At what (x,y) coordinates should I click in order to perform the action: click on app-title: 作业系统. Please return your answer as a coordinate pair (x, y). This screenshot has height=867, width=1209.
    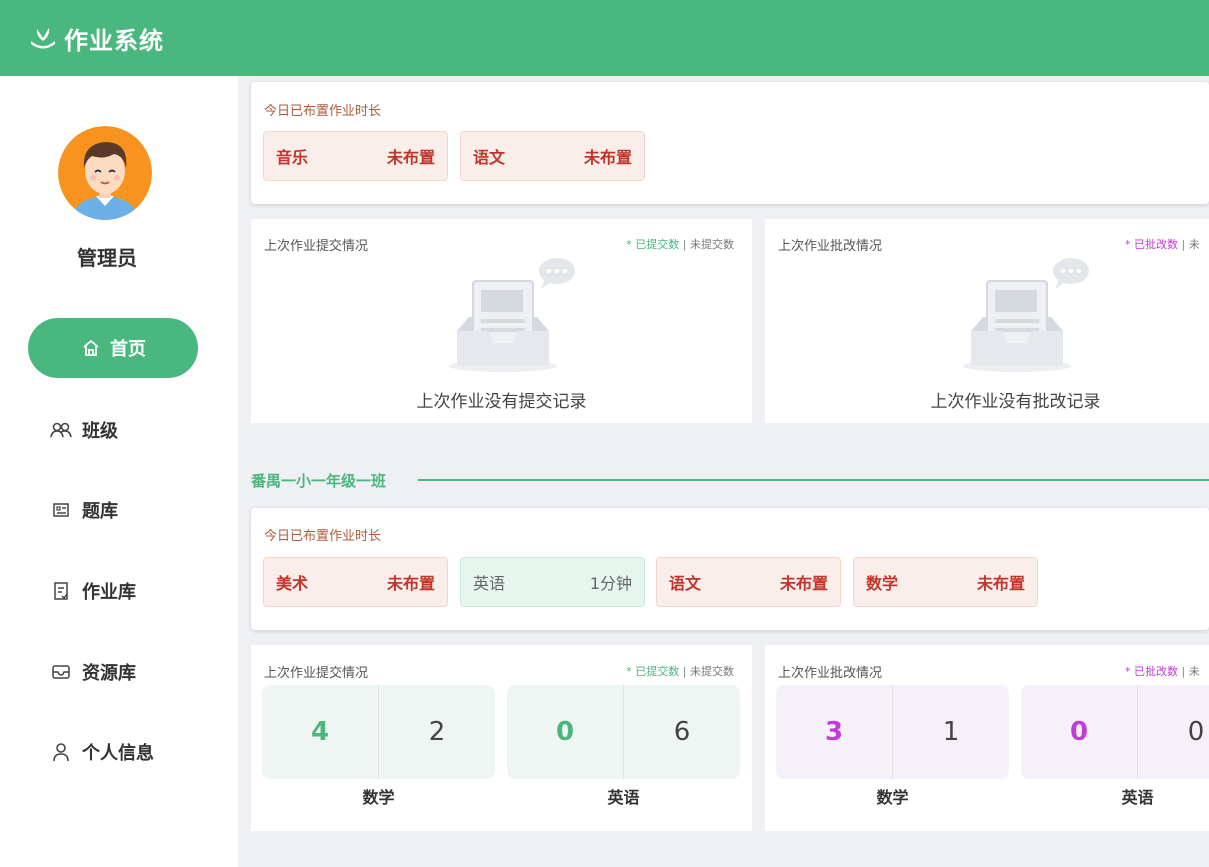
    Looking at the image, I should click on (114, 40).